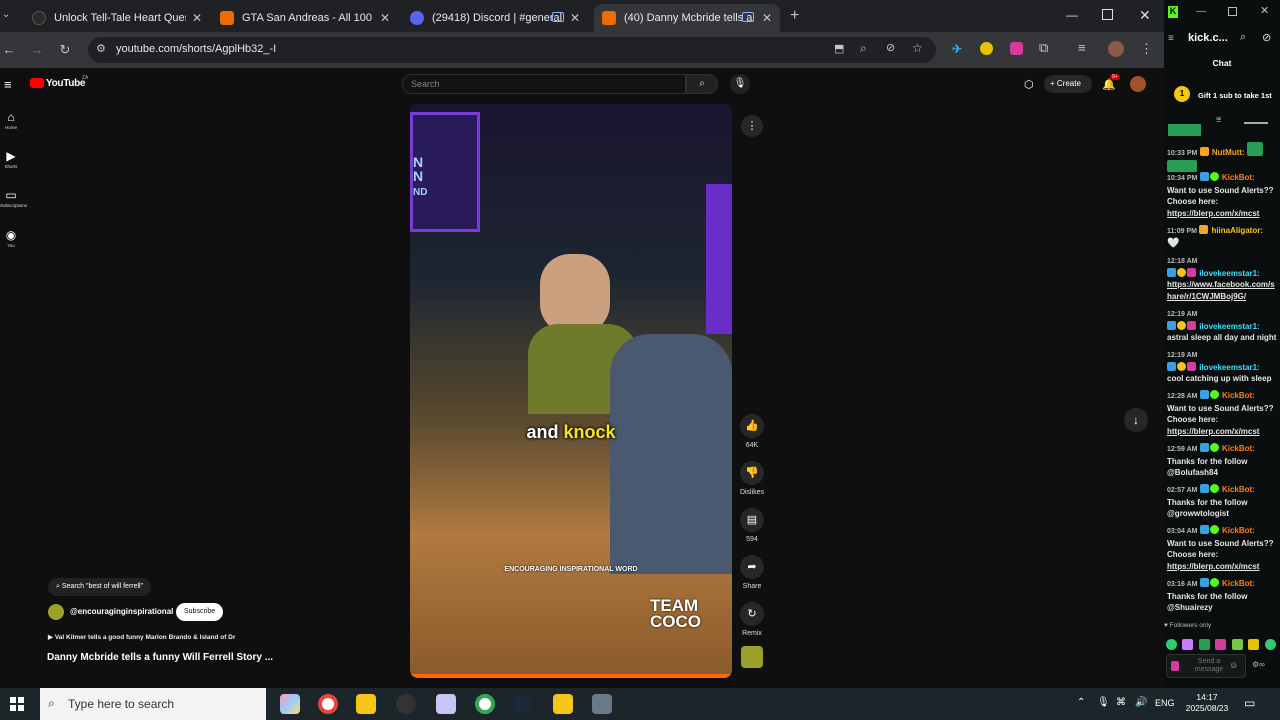 The height and width of the screenshot is (720, 1280). I want to click on site-info-icon: ⚙, so click(101, 48).